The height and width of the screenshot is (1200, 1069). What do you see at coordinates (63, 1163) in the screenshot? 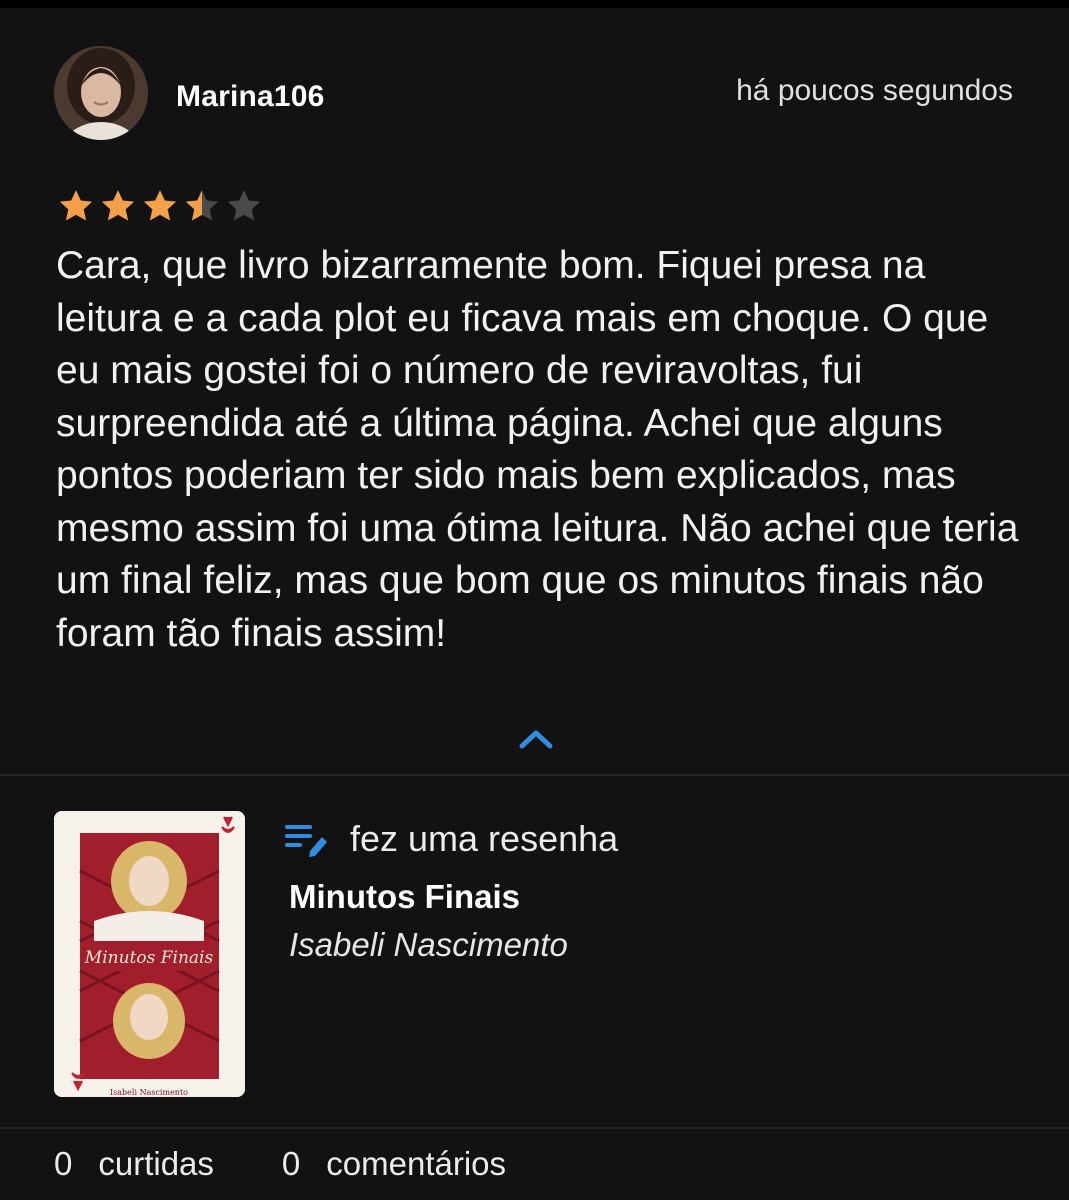
I see `likes-count: 0` at bounding box center [63, 1163].